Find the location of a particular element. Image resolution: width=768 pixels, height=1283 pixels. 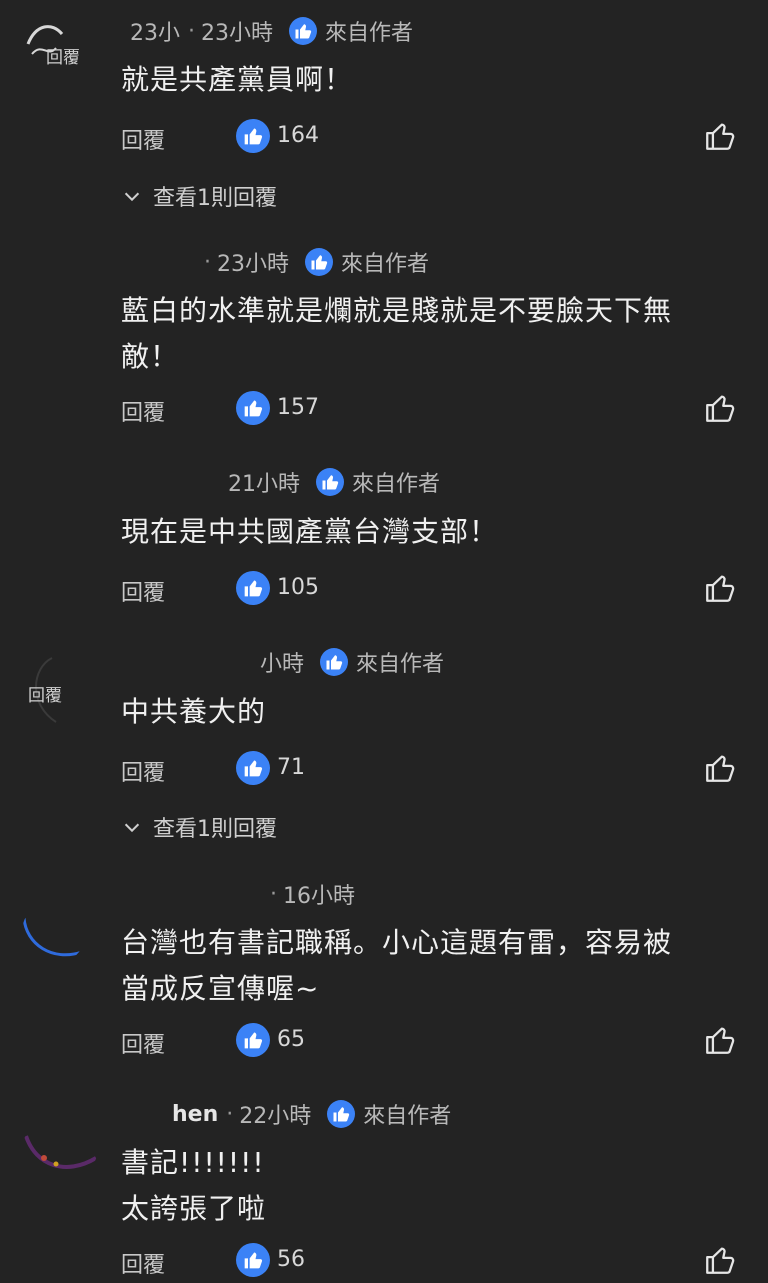

comment-text-line: 當成反宣傳喔~ is located at coordinates (220, 988).